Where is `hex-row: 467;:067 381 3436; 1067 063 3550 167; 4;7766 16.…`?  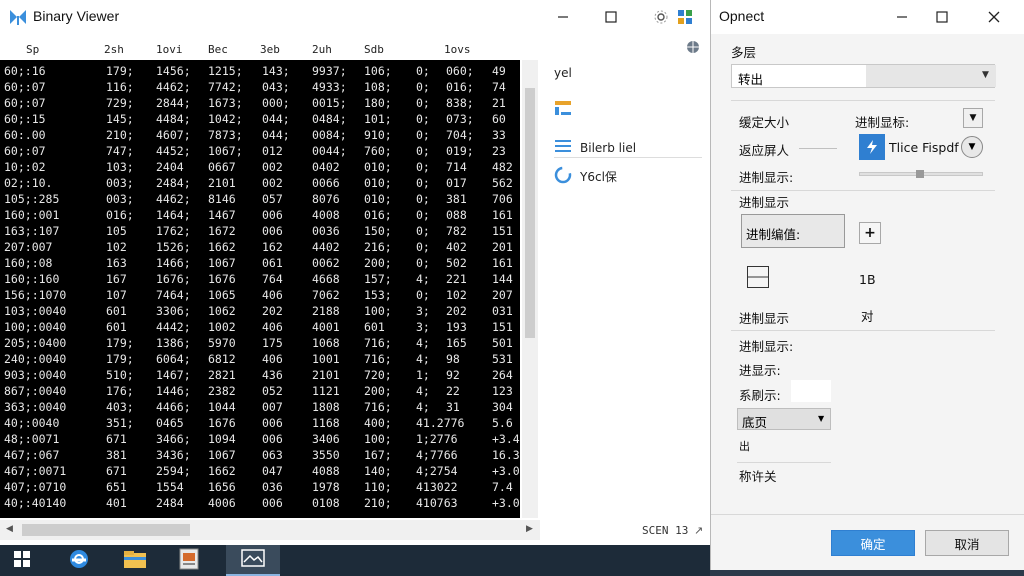
hex-row: 467;:067 381 3436; 1067 063 3550 167; 4;7766 16.… is located at coordinates (260, 456).